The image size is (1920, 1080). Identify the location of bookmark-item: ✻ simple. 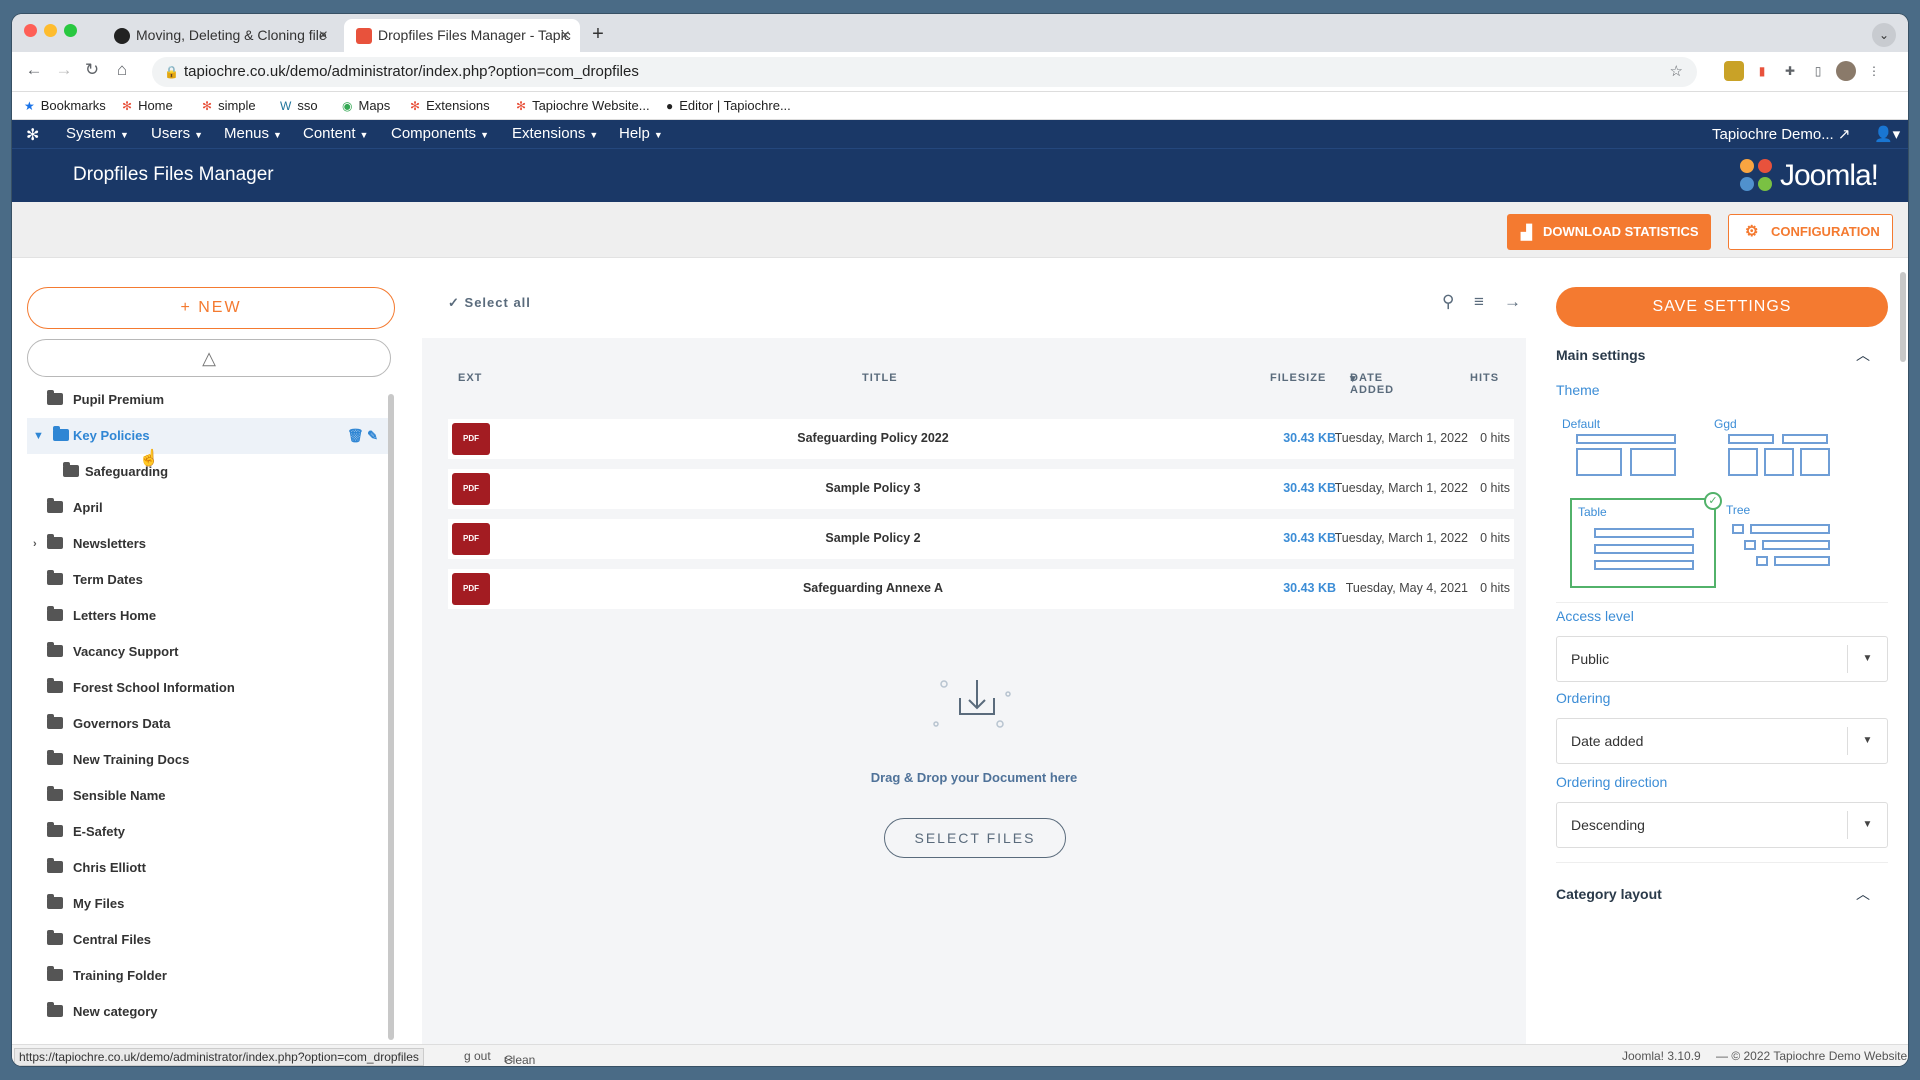
(229, 105).